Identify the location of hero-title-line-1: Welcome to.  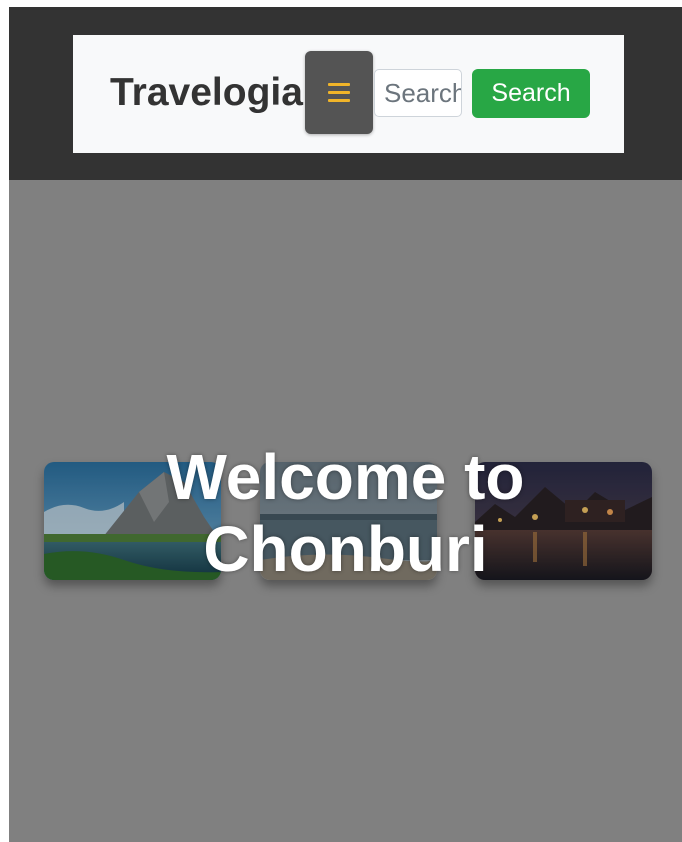
(345, 477).